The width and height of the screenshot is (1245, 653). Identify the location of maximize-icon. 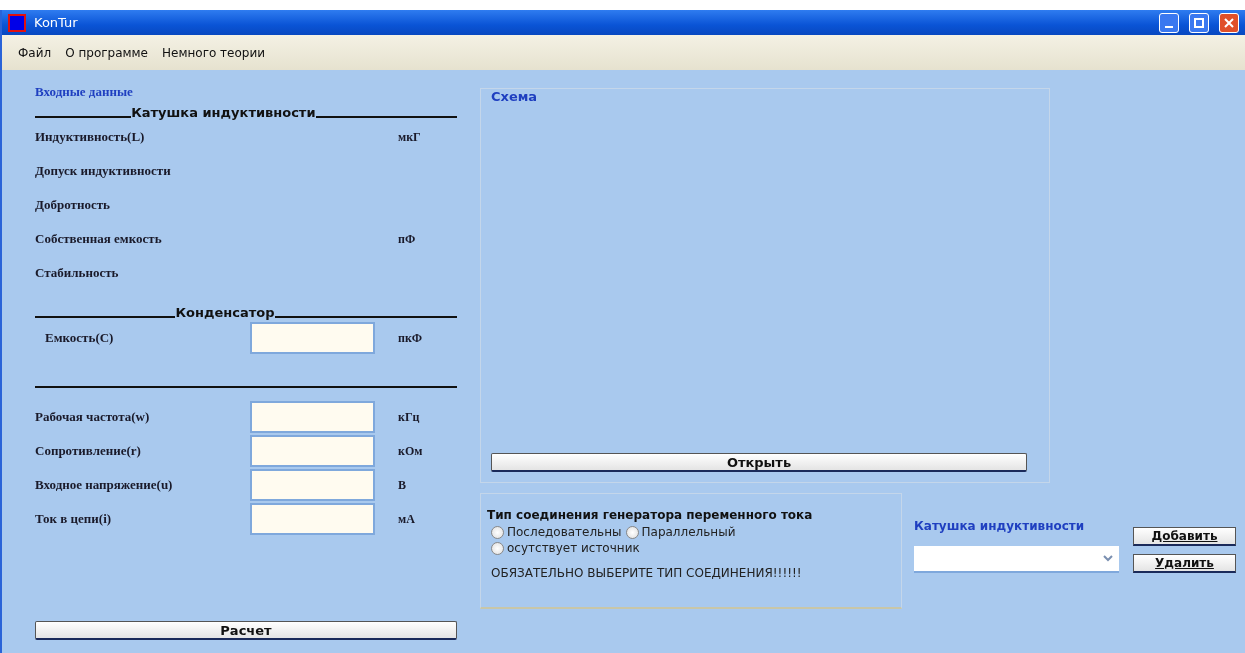
(1199, 22).